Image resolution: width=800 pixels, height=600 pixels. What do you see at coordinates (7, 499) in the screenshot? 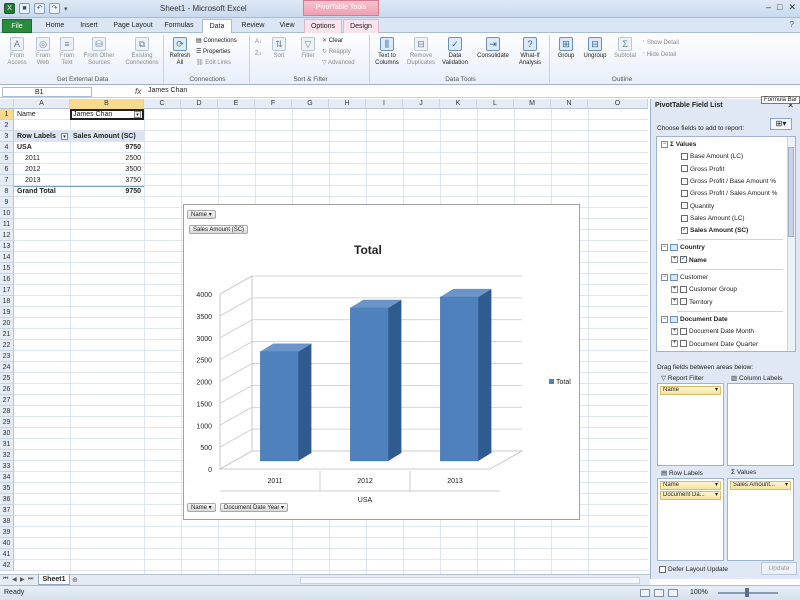
I see `row-header: 36` at bounding box center [7, 499].